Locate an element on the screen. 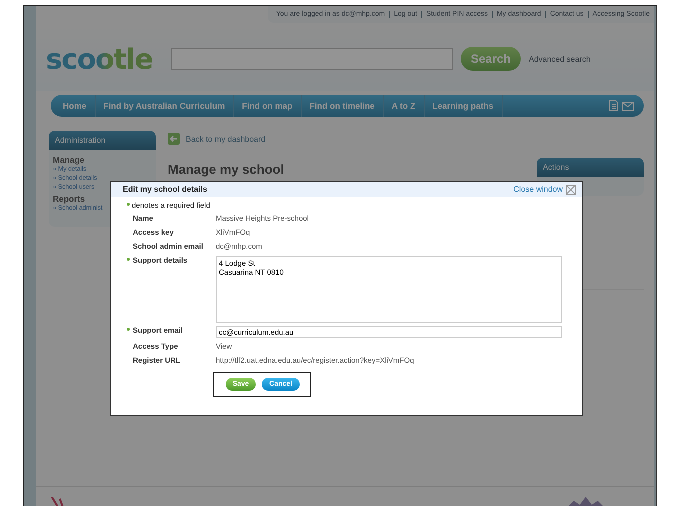  nav-link: Learning paths is located at coordinates (463, 106).